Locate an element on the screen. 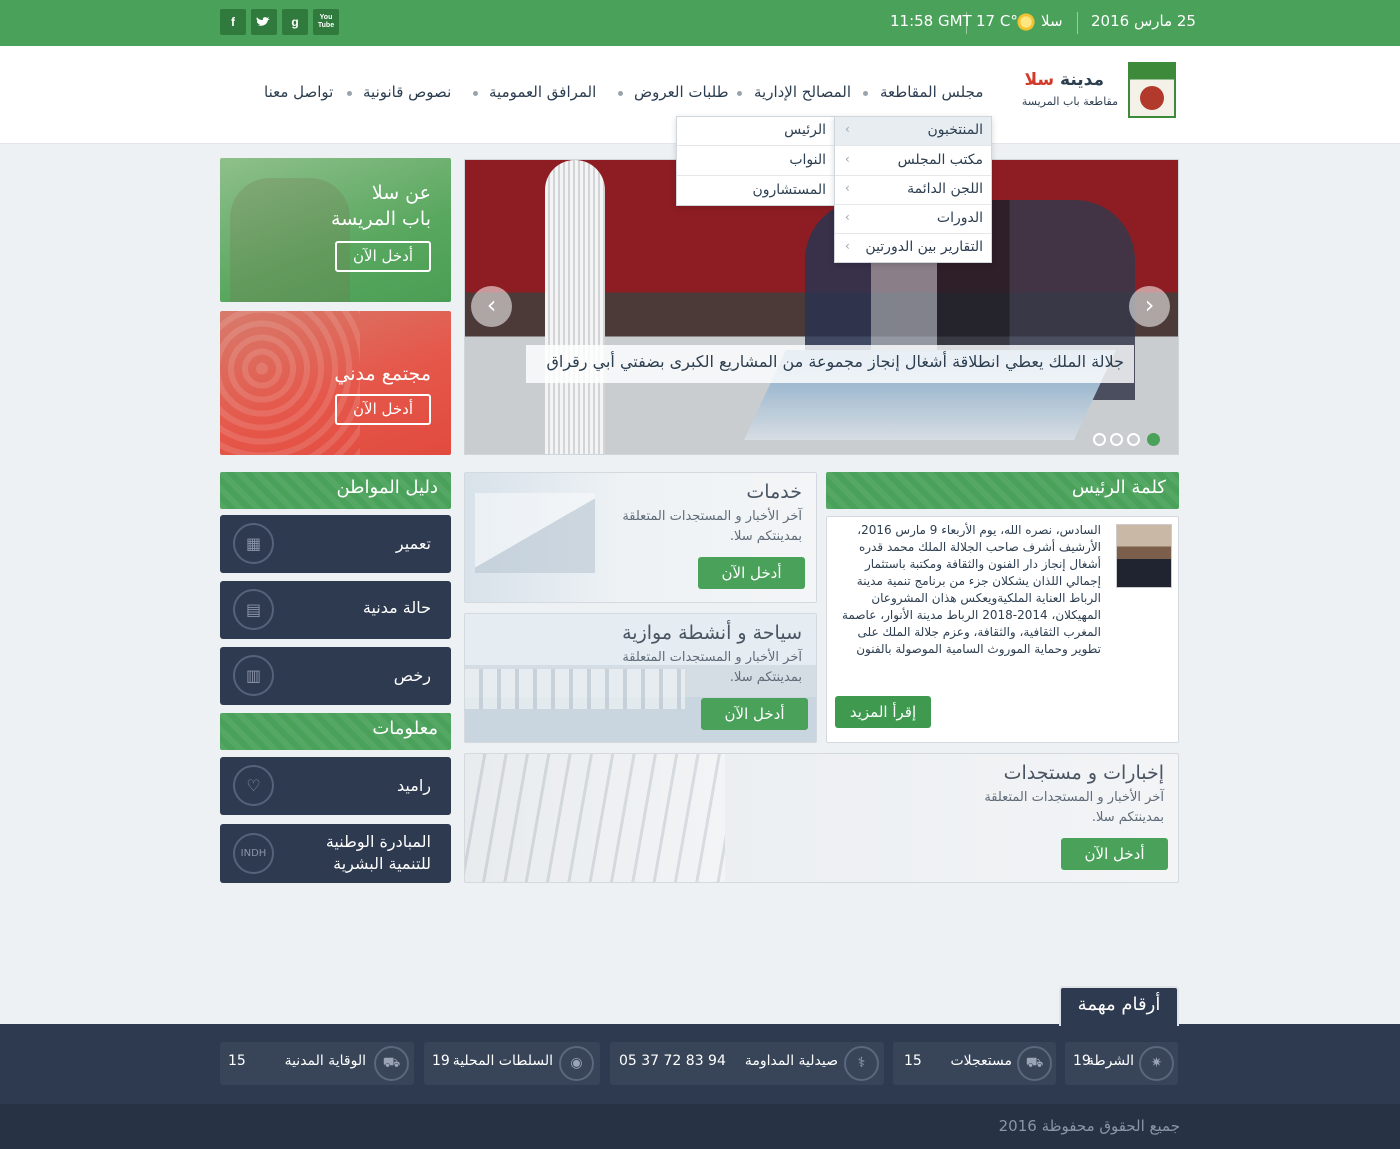  nav-public-facilities: المرافق العمومية is located at coordinates (542, 92).